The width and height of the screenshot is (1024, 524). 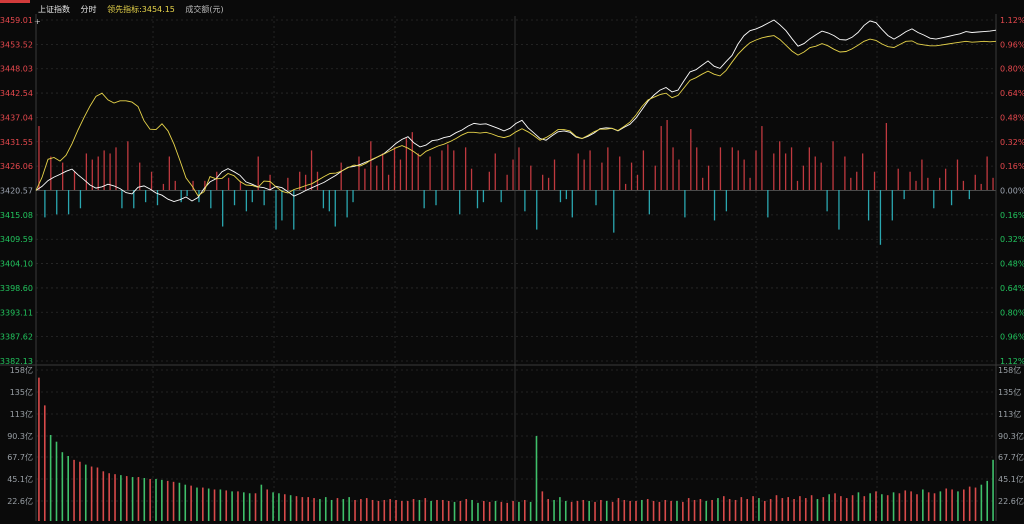 What do you see at coordinates (1009, 414) in the screenshot?
I see `vol-tick-label-right: 113亿` at bounding box center [1009, 414].